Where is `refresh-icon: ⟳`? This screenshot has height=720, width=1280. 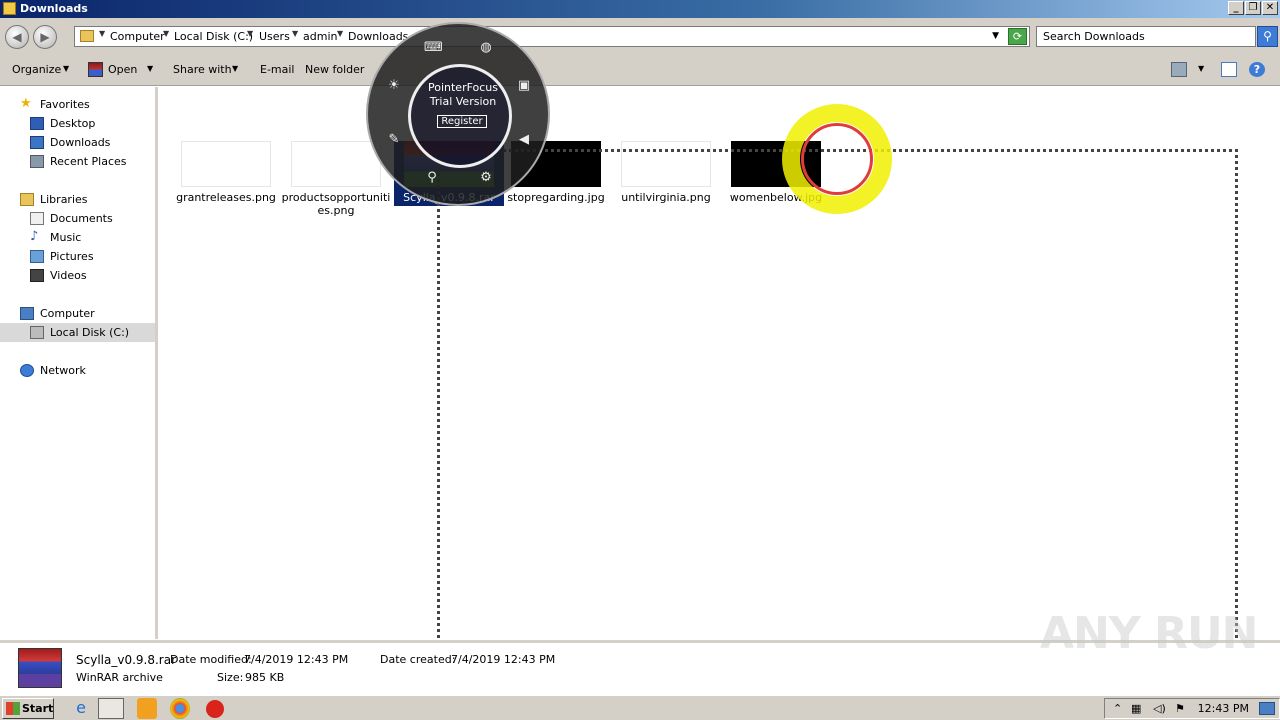
refresh-icon: ⟳ is located at coordinates (1017, 36).